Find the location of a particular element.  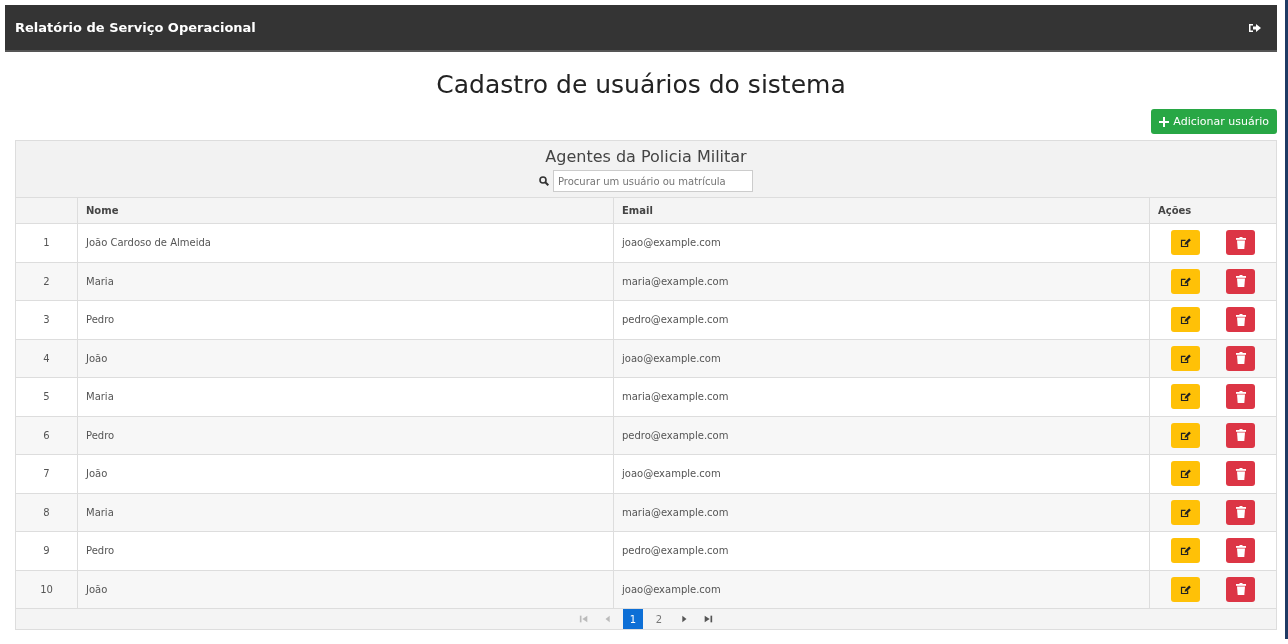

row-number: 6 is located at coordinates (47, 435).